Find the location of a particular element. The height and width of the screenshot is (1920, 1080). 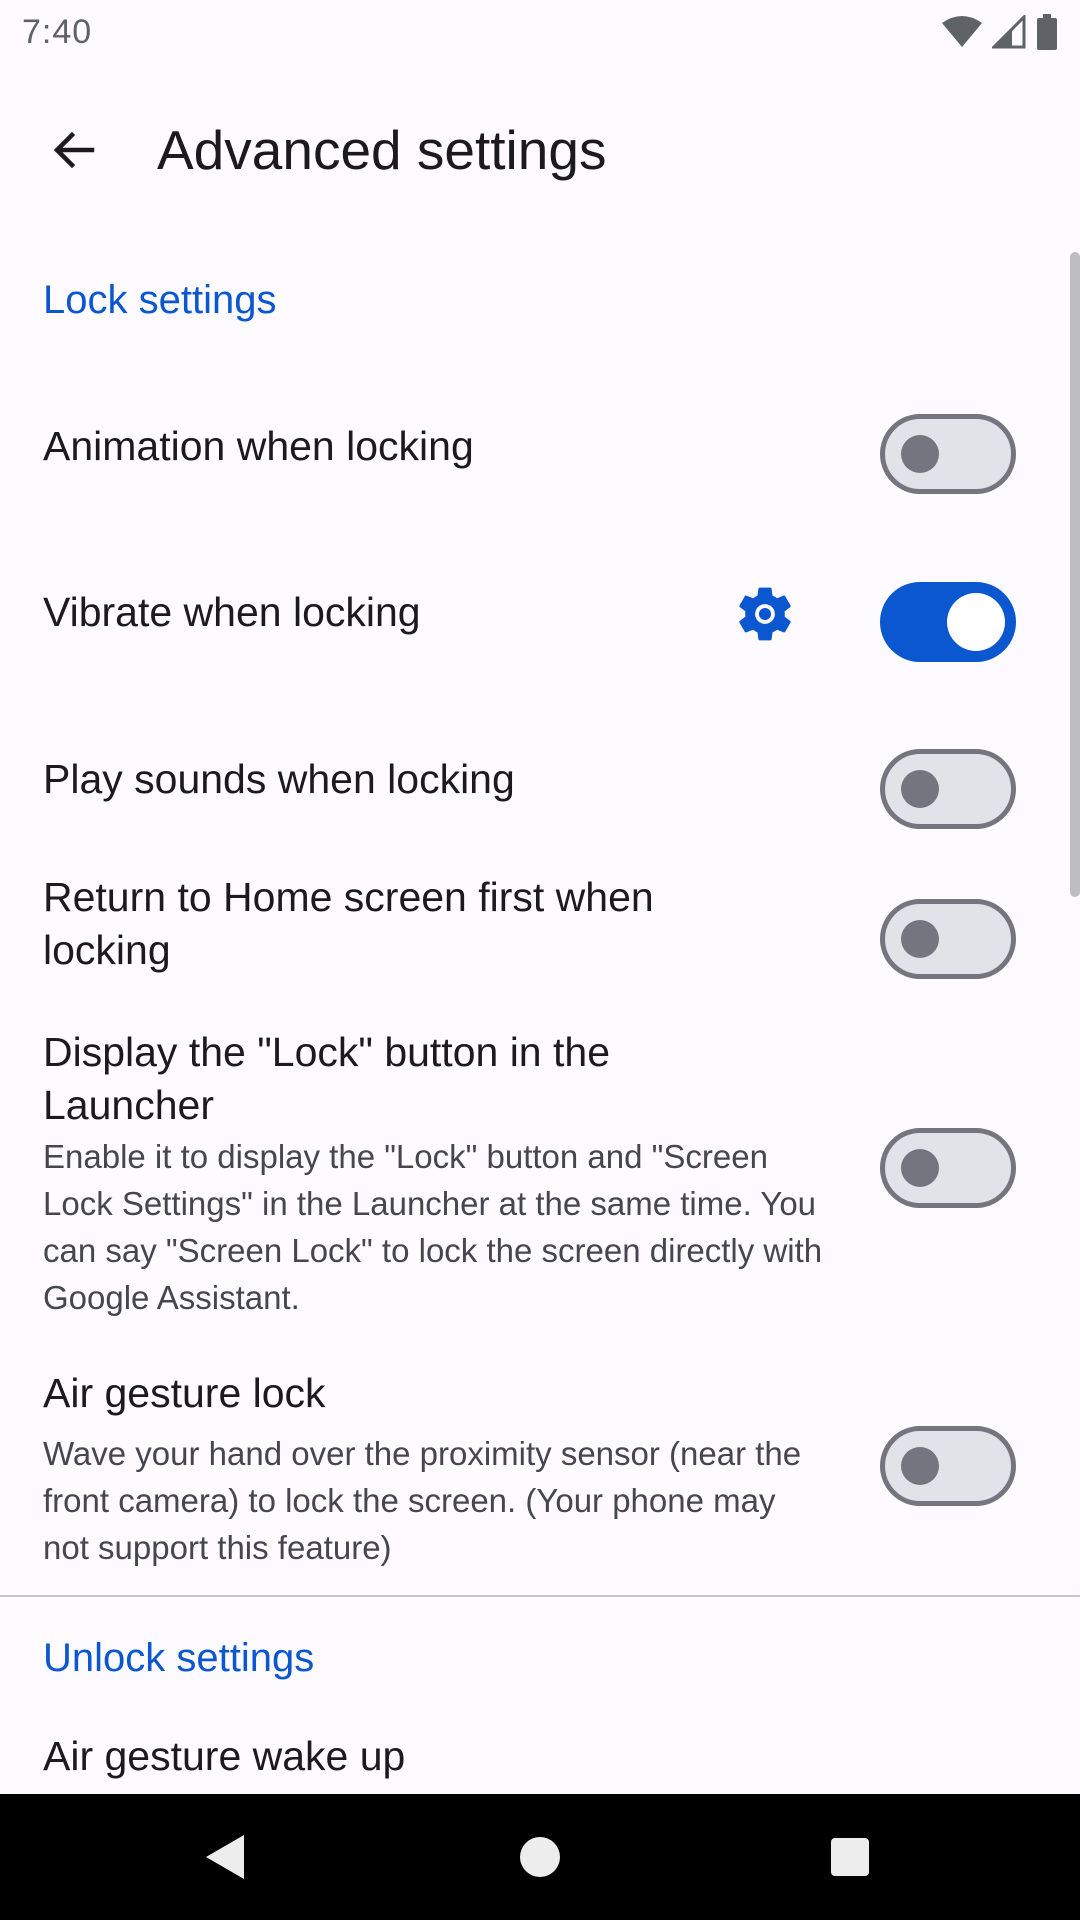

status-icons is located at coordinates (1000, 32).